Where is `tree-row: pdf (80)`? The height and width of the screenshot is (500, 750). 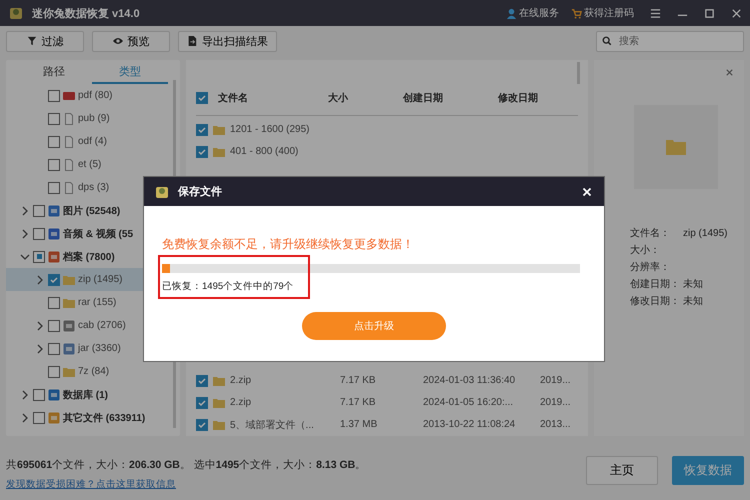 tree-row: pdf (80) is located at coordinates (93, 95).